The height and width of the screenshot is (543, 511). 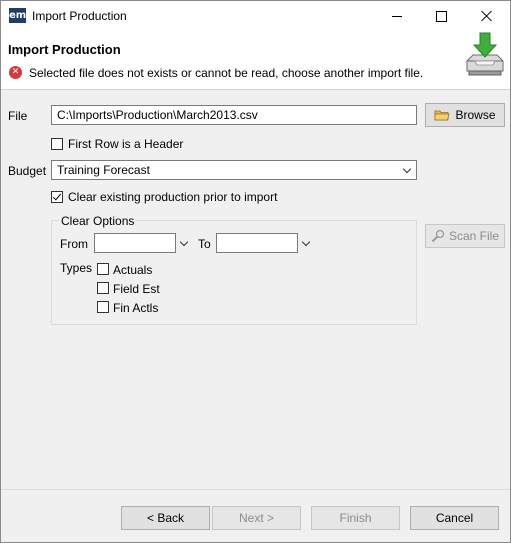 I want to click on finish-button: Finish, so click(x=355, y=518).